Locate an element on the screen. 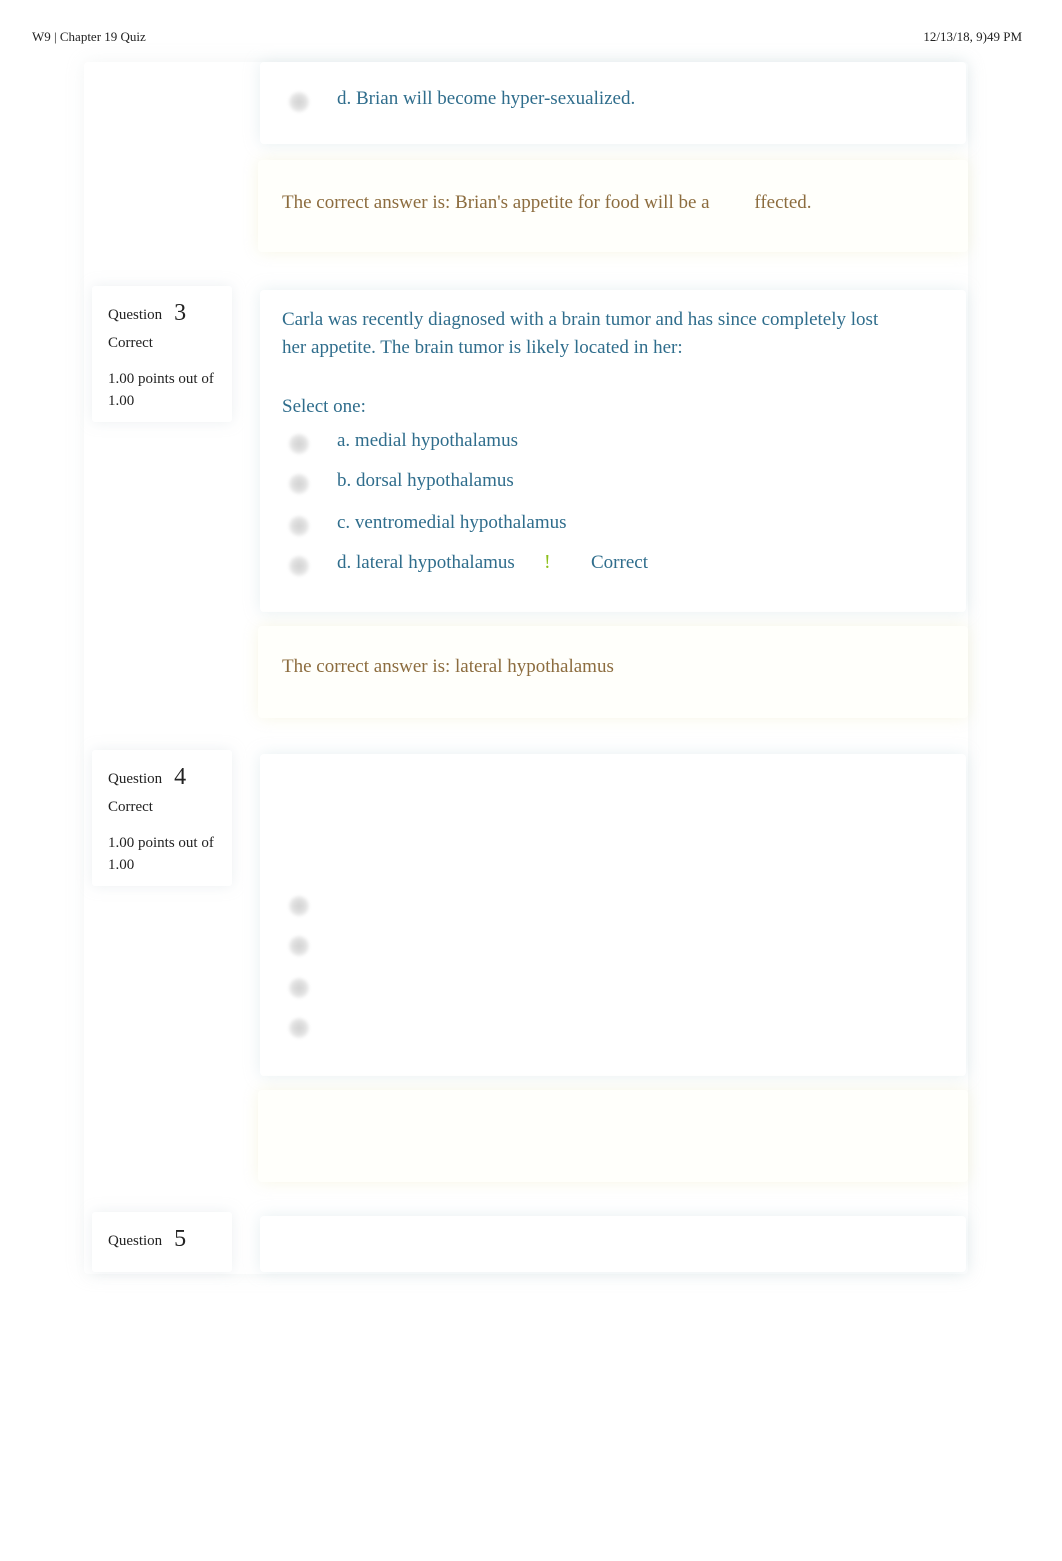 The image size is (1062, 1561). print-header: W9 | Chapter 19 Quiz 12/13/18, 9)49 PM is located at coordinates (531, 37).